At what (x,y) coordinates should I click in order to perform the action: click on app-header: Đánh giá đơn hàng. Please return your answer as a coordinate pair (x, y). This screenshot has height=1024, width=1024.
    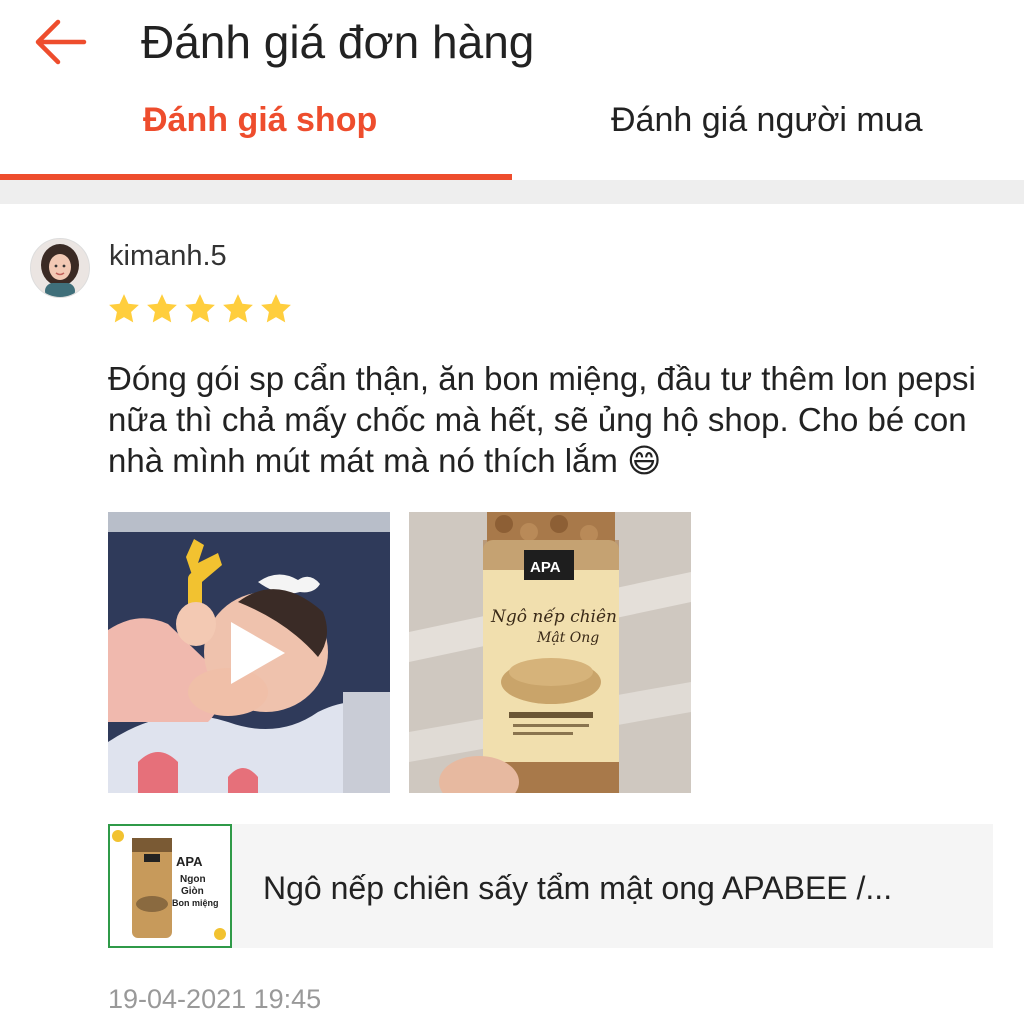
    Looking at the image, I should click on (512, 43).